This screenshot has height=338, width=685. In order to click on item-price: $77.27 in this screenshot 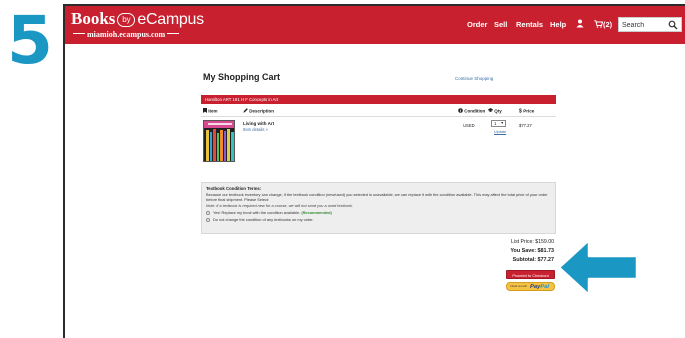, I will do `click(525, 125)`.